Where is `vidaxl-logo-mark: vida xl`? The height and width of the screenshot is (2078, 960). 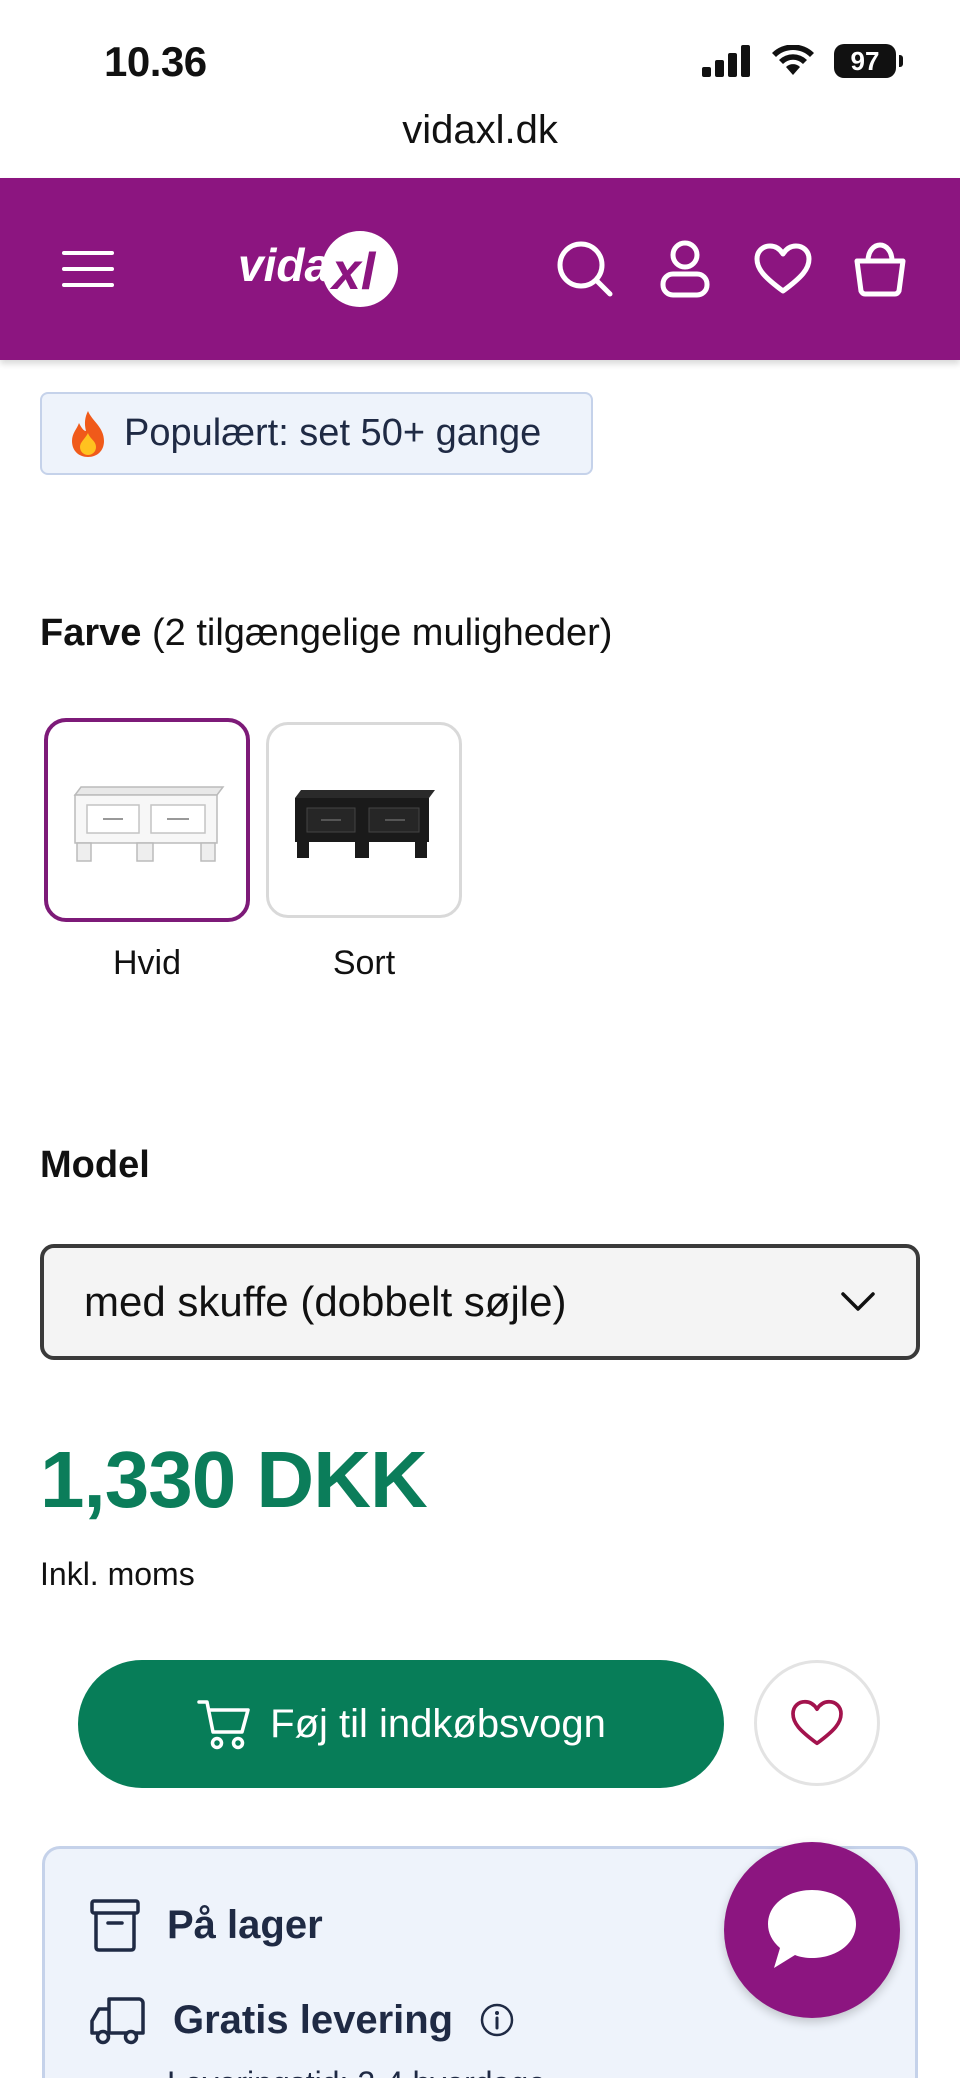 vidaxl-logo-mark: vida xl is located at coordinates (318, 269).